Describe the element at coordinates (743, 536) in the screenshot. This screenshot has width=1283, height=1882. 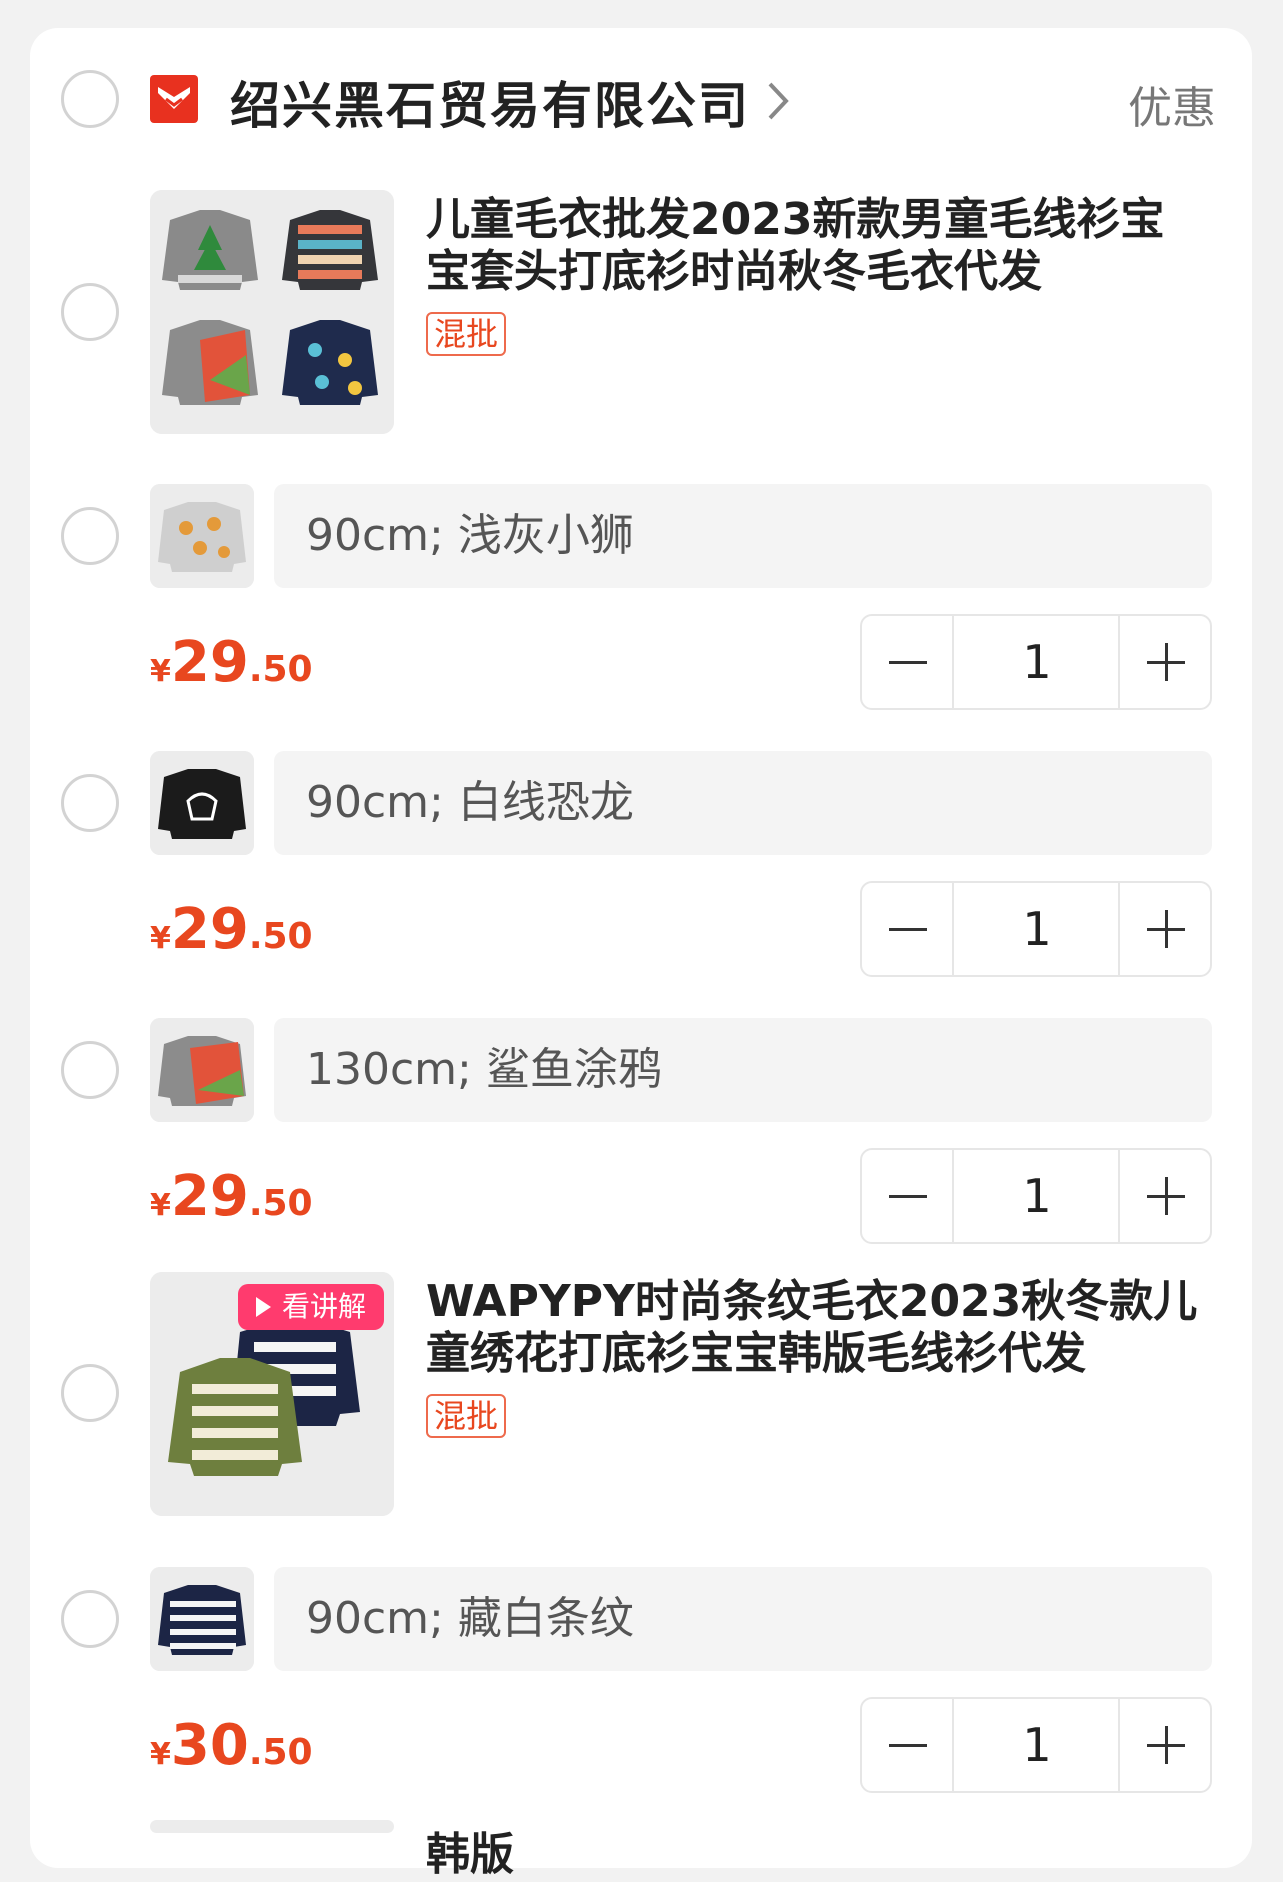
I see `variant-spec: 90cm; 浅灰小狮` at that location.